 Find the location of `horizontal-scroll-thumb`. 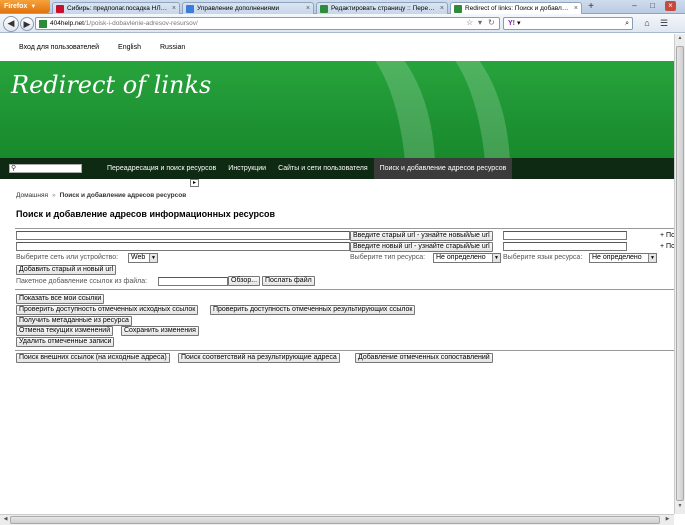

horizontal-scroll-thumb is located at coordinates (335, 520).